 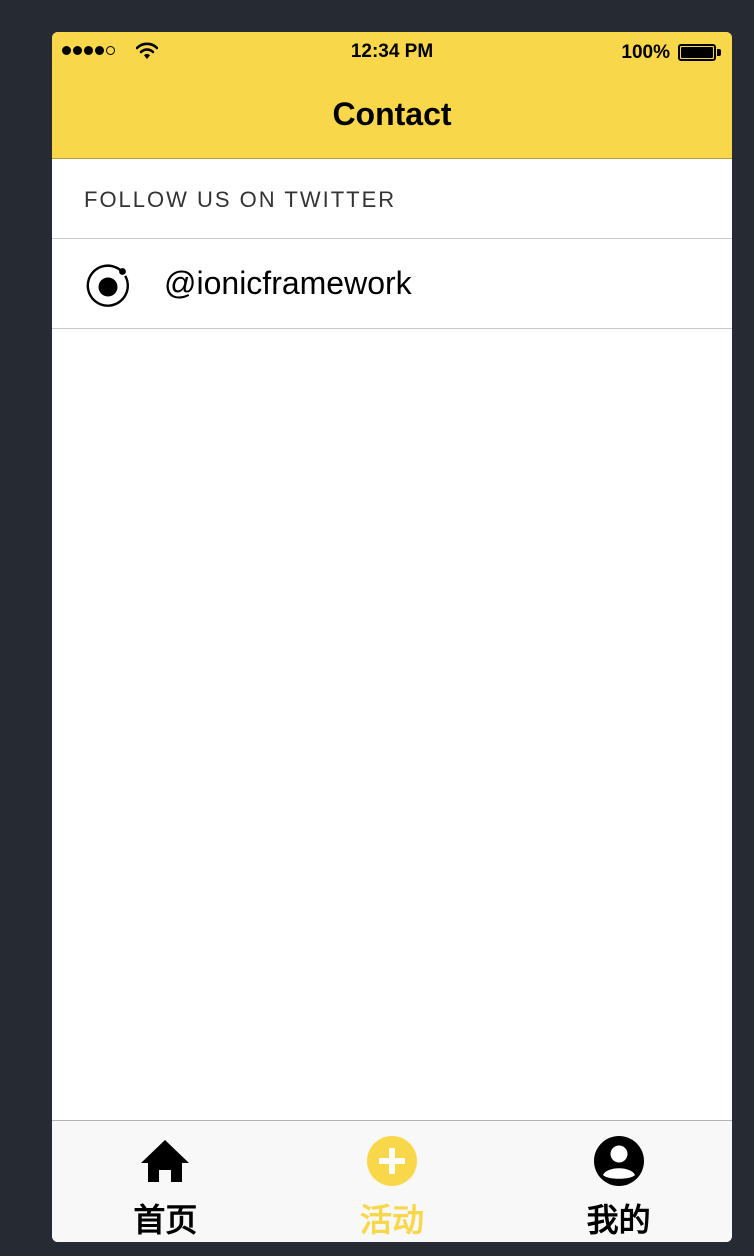 I want to click on tab-profile: 我的, so click(x=618, y=1181).